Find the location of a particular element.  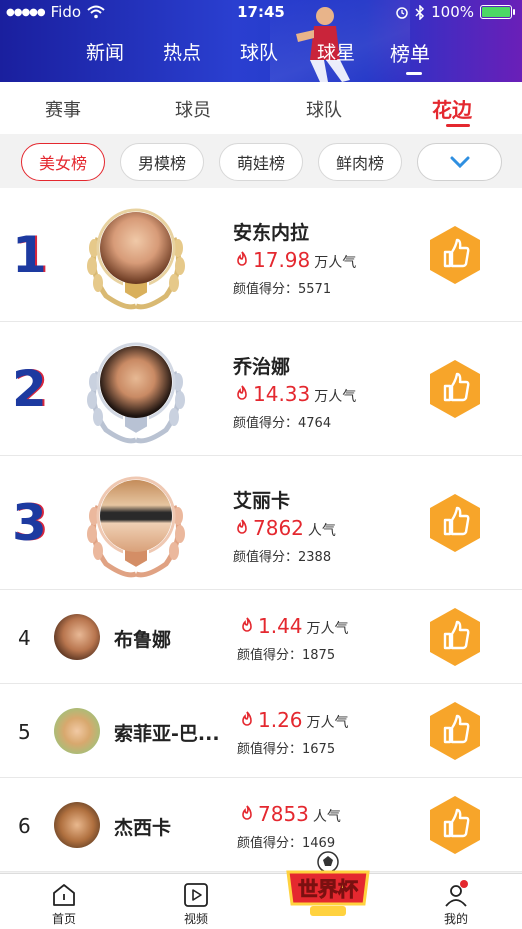

top-nav-stars: 球星 is located at coordinates (336, 51).